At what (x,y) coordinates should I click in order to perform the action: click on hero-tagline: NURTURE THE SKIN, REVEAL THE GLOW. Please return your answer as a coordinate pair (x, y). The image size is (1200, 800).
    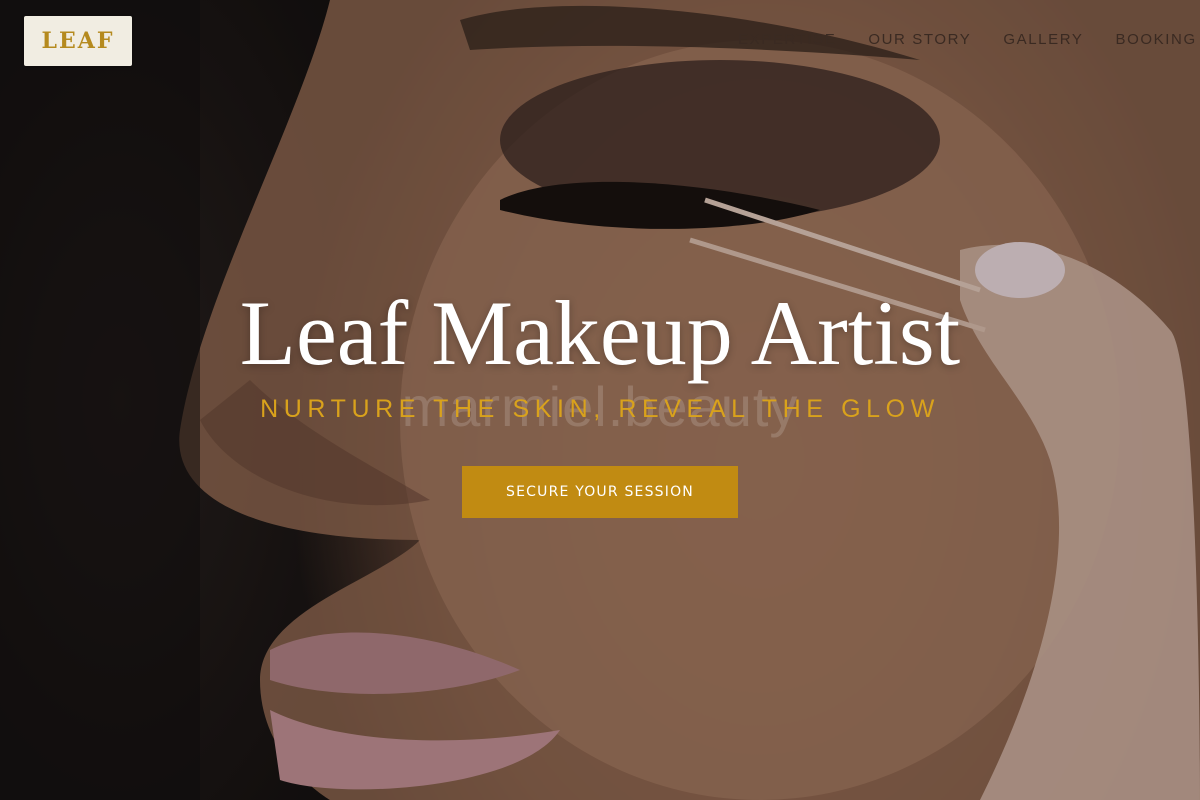
    Looking at the image, I should click on (600, 409).